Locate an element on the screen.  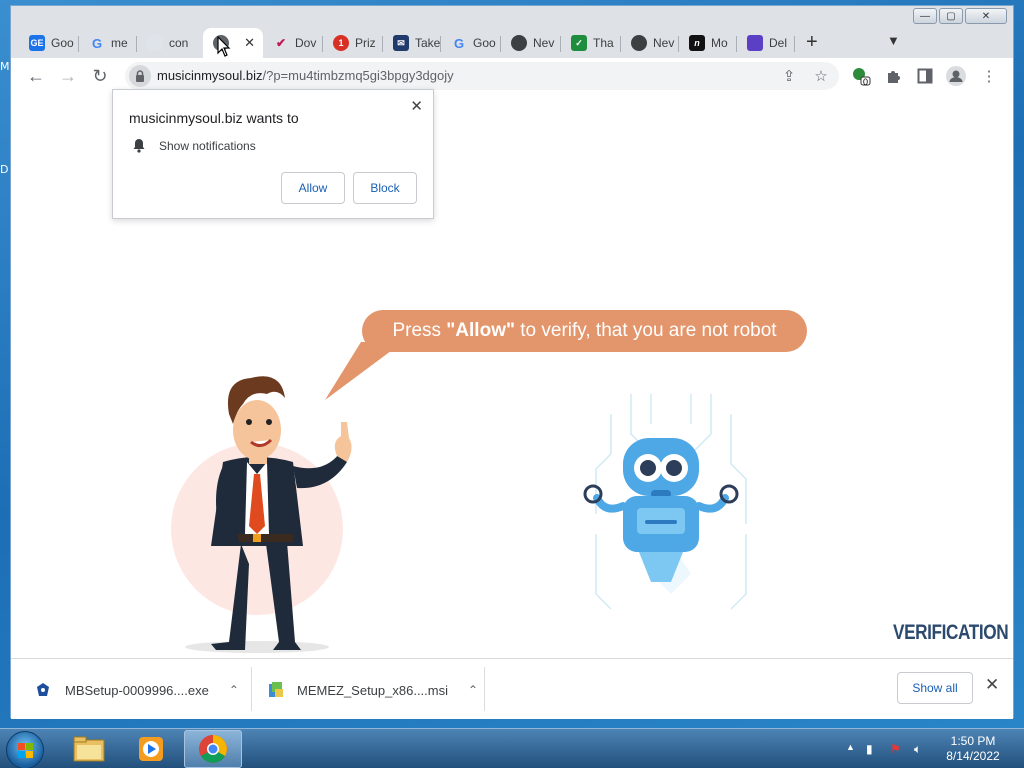
media-player-button is located at coordinates (151, 749).